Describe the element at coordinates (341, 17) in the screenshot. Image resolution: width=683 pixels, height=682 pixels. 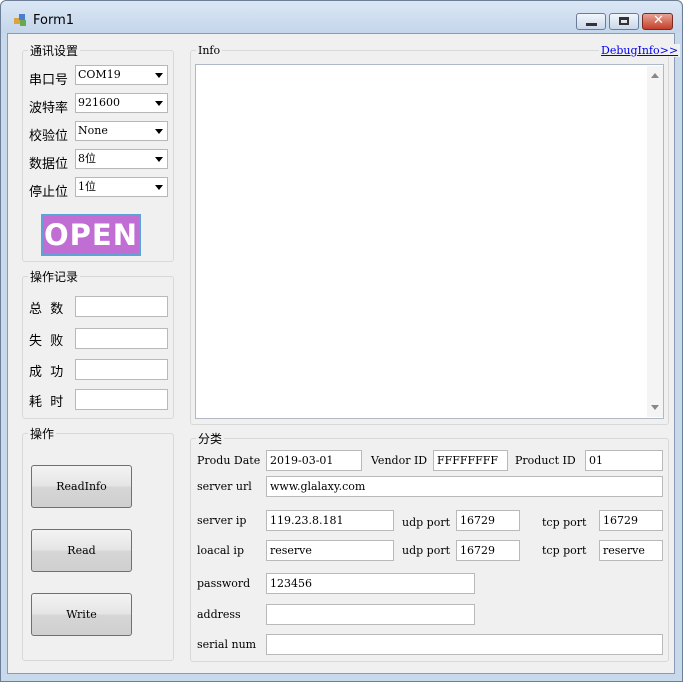
I see `title-bar: Form1 ✕` at that location.